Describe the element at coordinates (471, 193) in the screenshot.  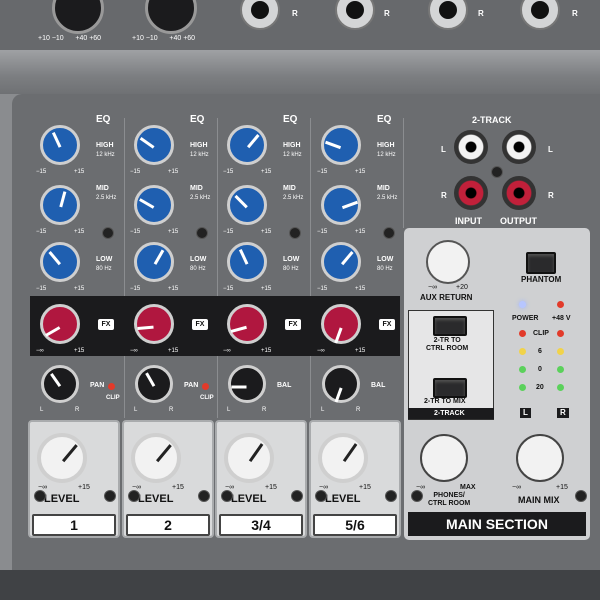
I see `rca-input-right` at that location.